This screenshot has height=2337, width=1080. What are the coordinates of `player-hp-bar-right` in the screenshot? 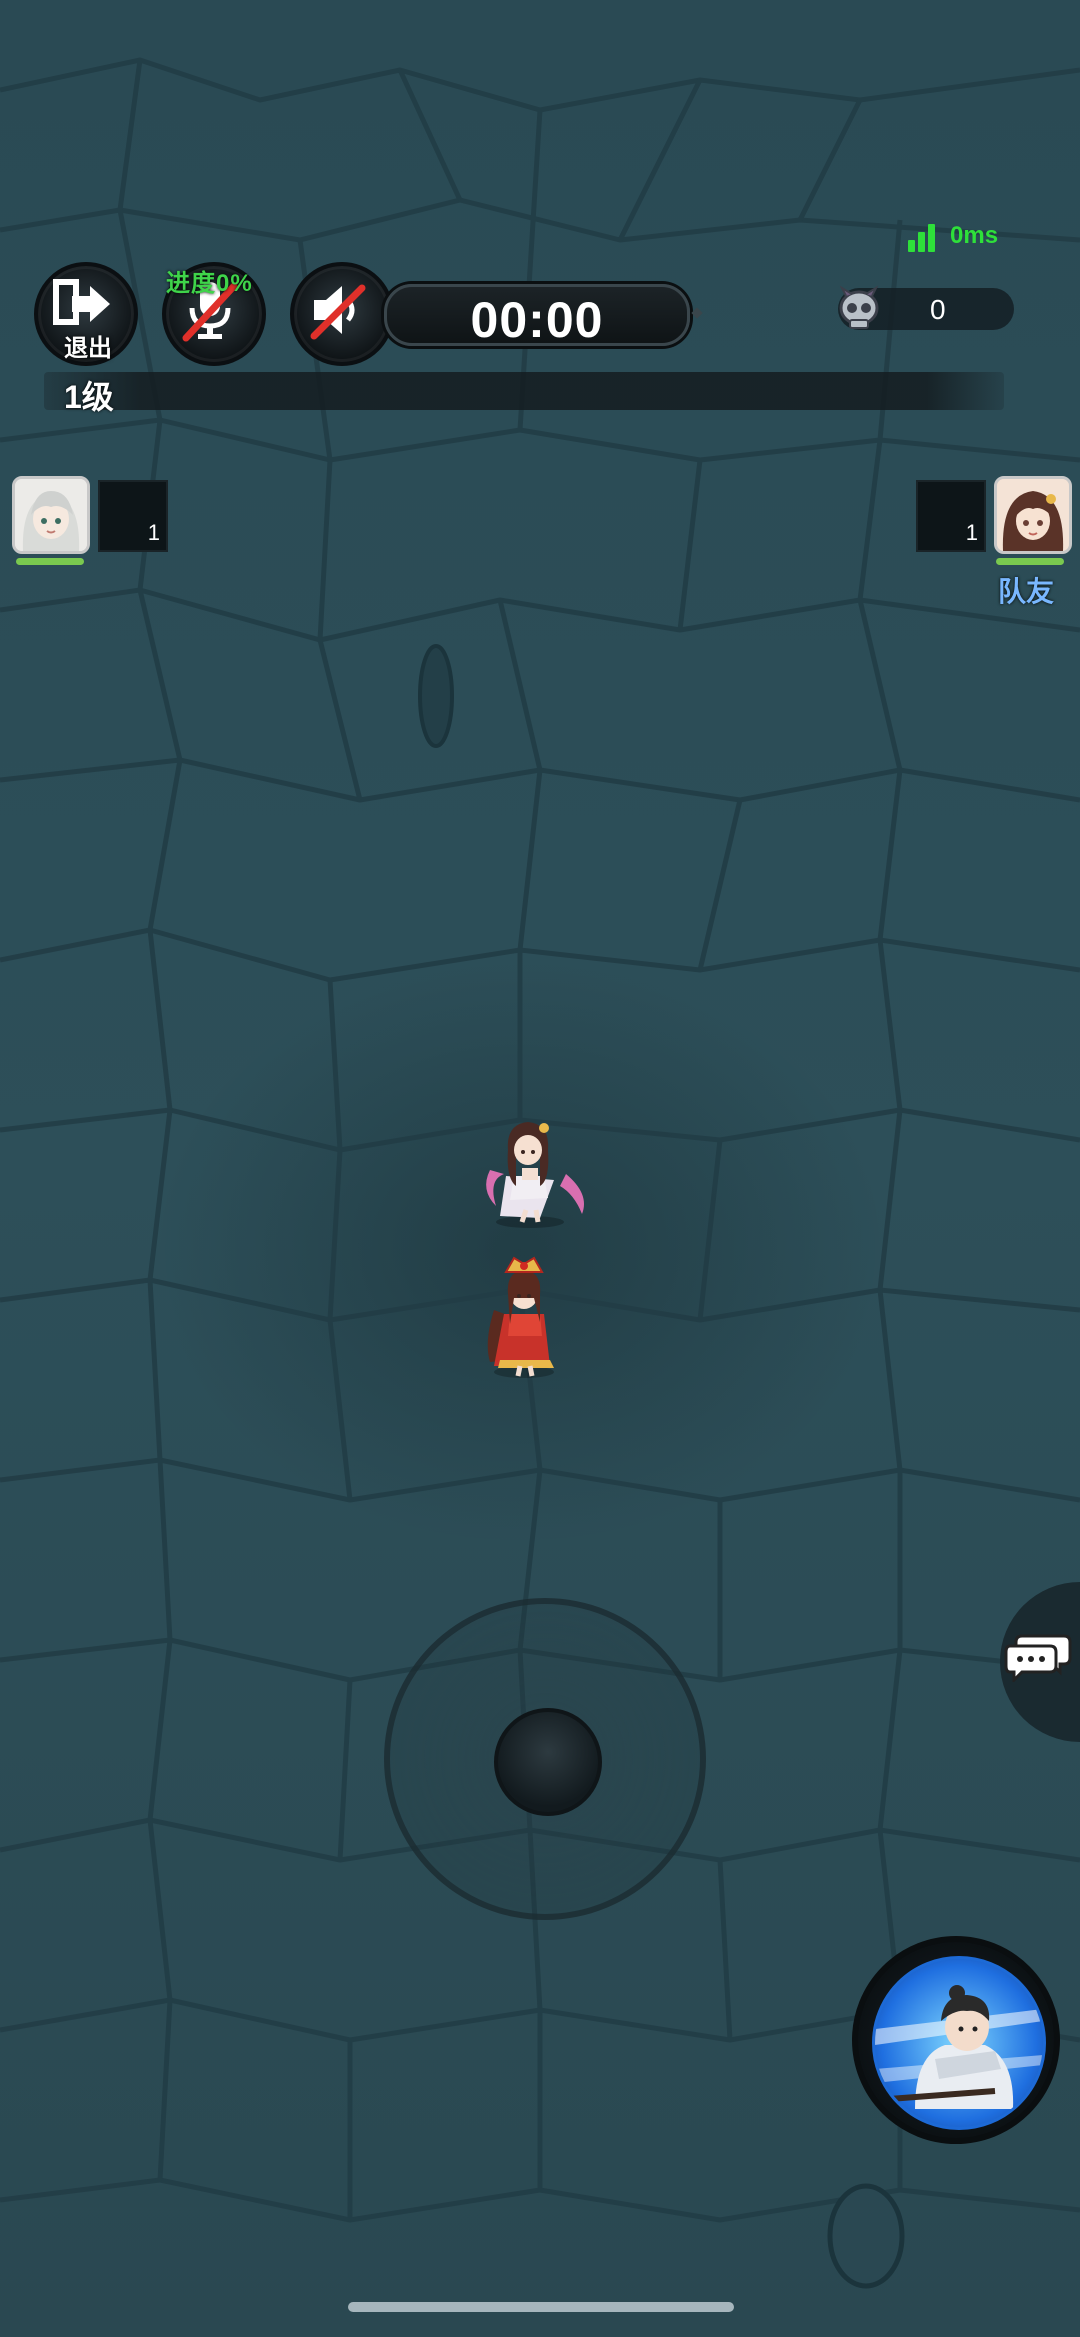 It's located at (1030, 561).